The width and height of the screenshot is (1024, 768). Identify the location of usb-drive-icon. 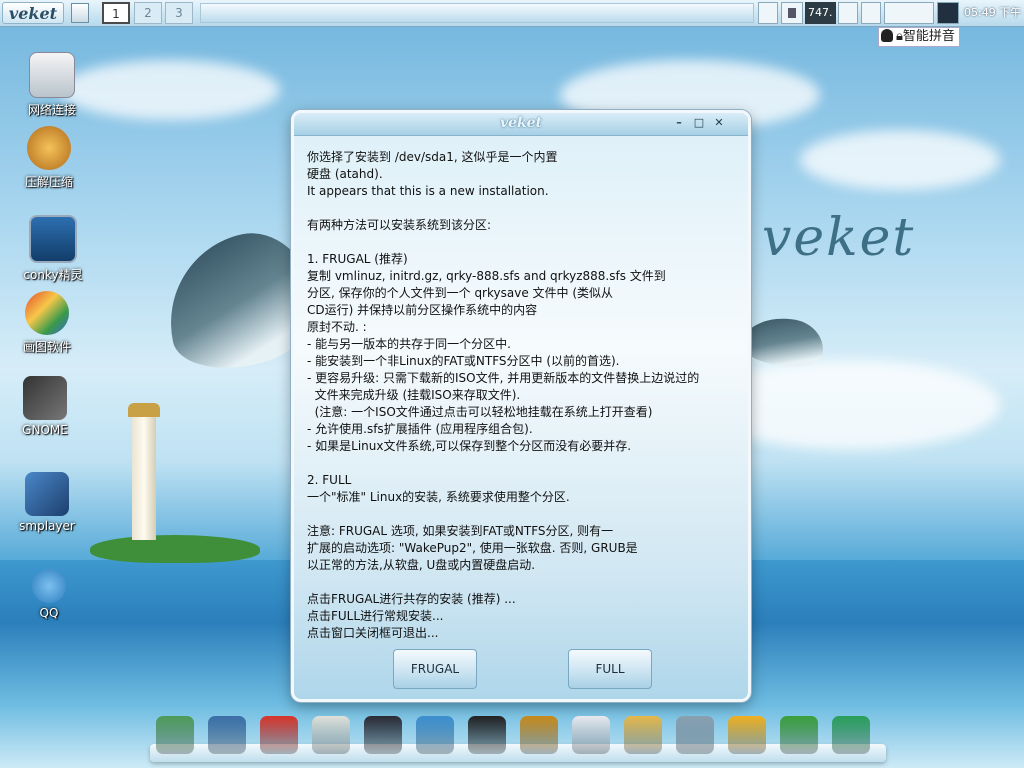
(695, 735).